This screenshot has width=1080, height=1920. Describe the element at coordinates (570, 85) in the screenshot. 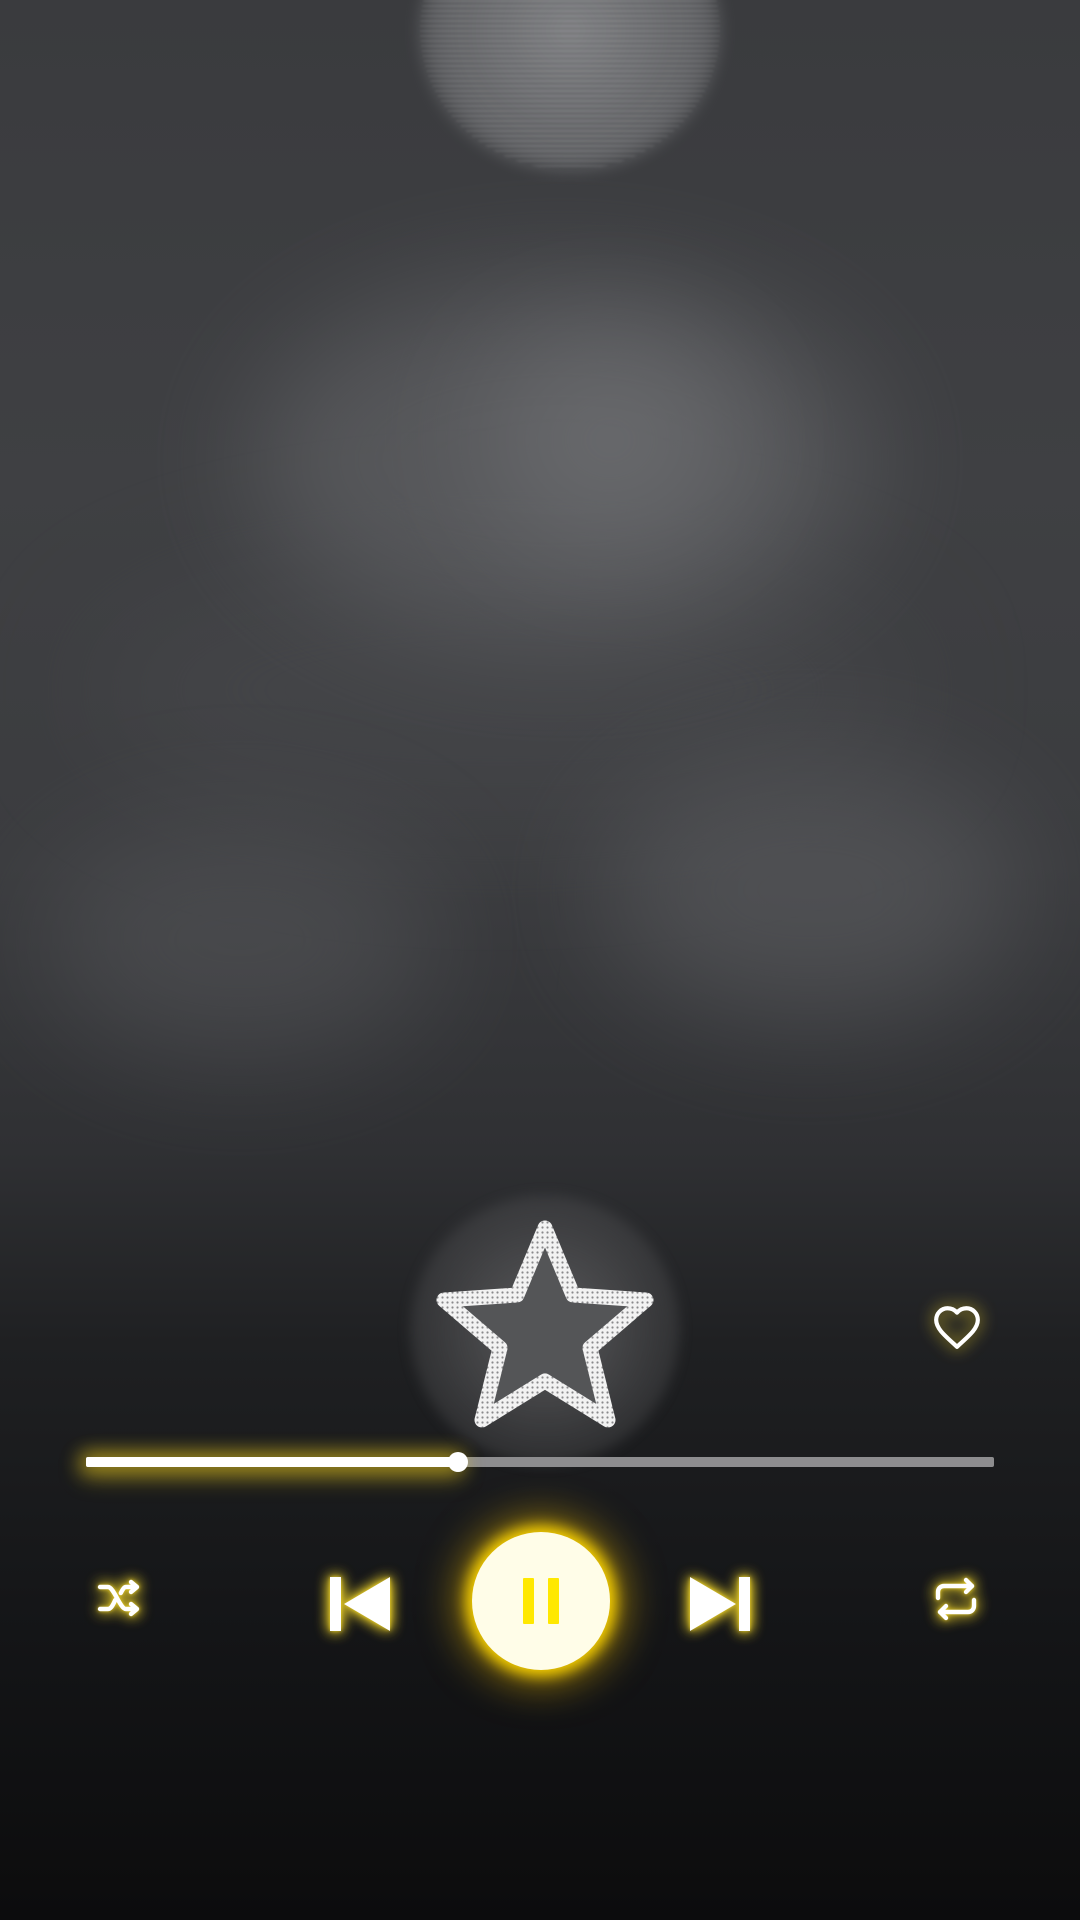

I see `background-artwork-texture` at that location.